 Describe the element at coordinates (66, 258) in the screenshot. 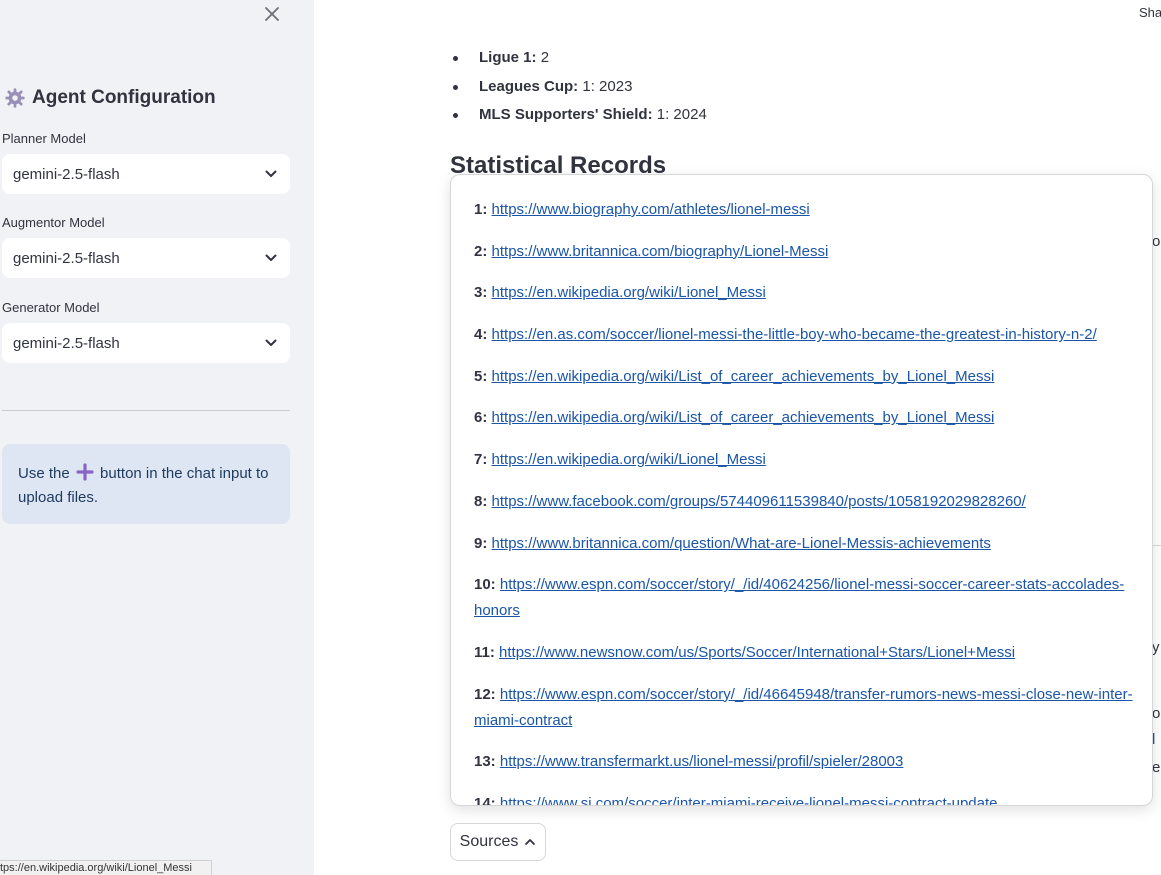

I see `augmentor-model-value: gemini-2.5-flash` at that location.